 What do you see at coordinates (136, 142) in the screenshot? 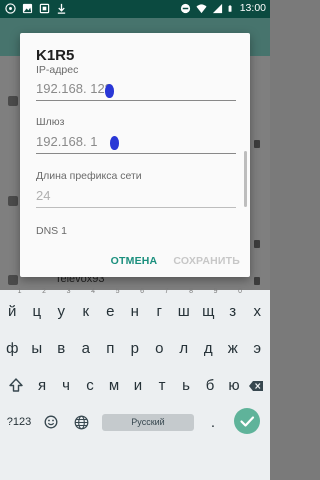
I see `gateway-input: 192.168. 1` at bounding box center [136, 142].